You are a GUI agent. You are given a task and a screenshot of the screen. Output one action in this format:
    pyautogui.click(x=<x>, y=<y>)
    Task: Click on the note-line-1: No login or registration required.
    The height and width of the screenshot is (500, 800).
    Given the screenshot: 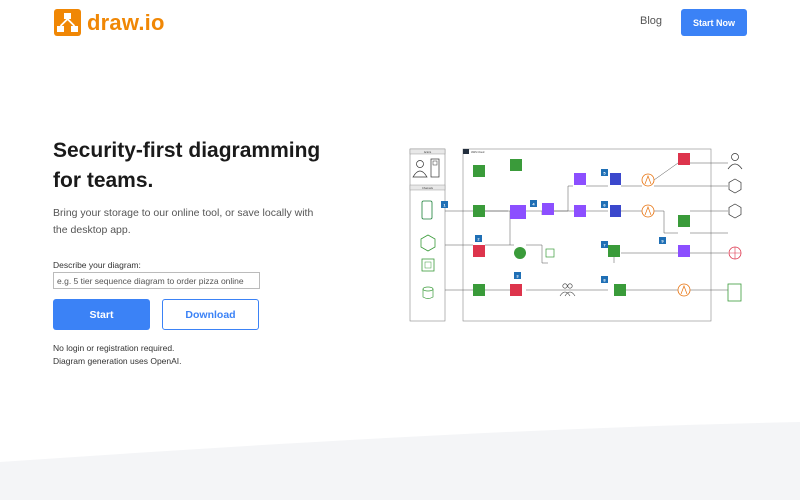 What is the action you would take?
    pyautogui.click(x=114, y=348)
    